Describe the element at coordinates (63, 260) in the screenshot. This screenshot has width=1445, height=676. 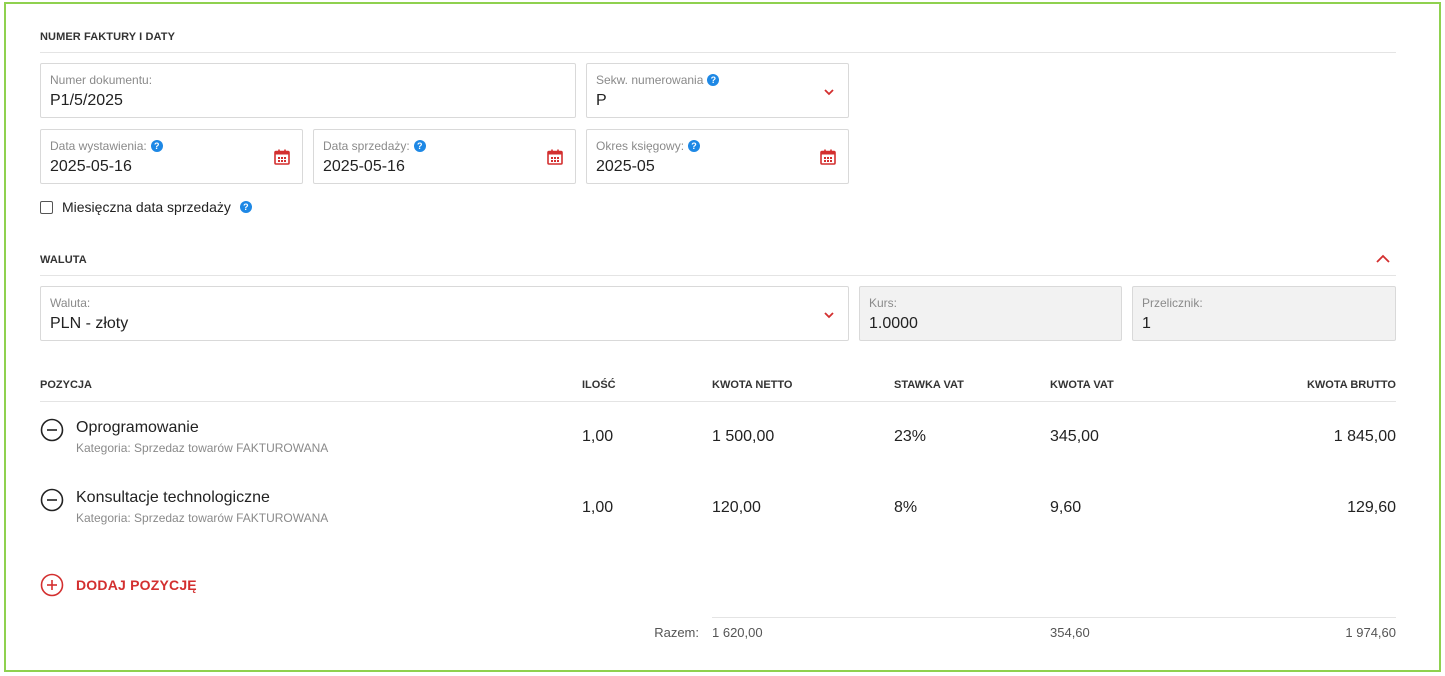
I see `section-title-currency: WALUTA` at that location.